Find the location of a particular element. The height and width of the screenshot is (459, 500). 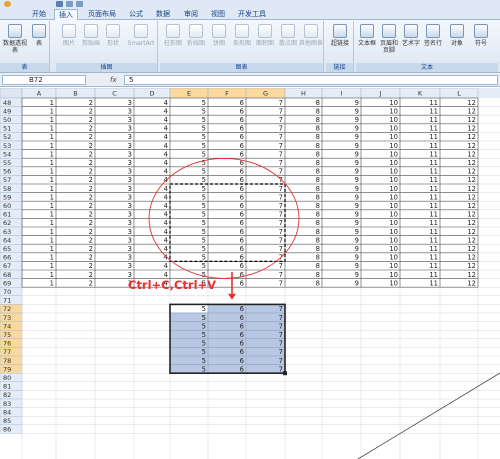

clip-art-button: 剪贴画 is located at coordinates (91, 42).